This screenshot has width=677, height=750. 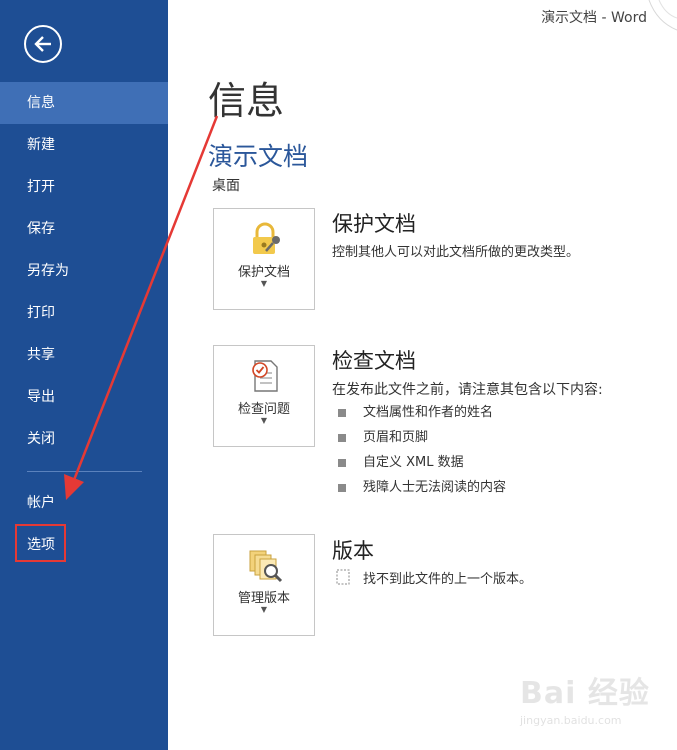 I want to click on bullet-text: 自定义 XML 数据, so click(x=413, y=462).